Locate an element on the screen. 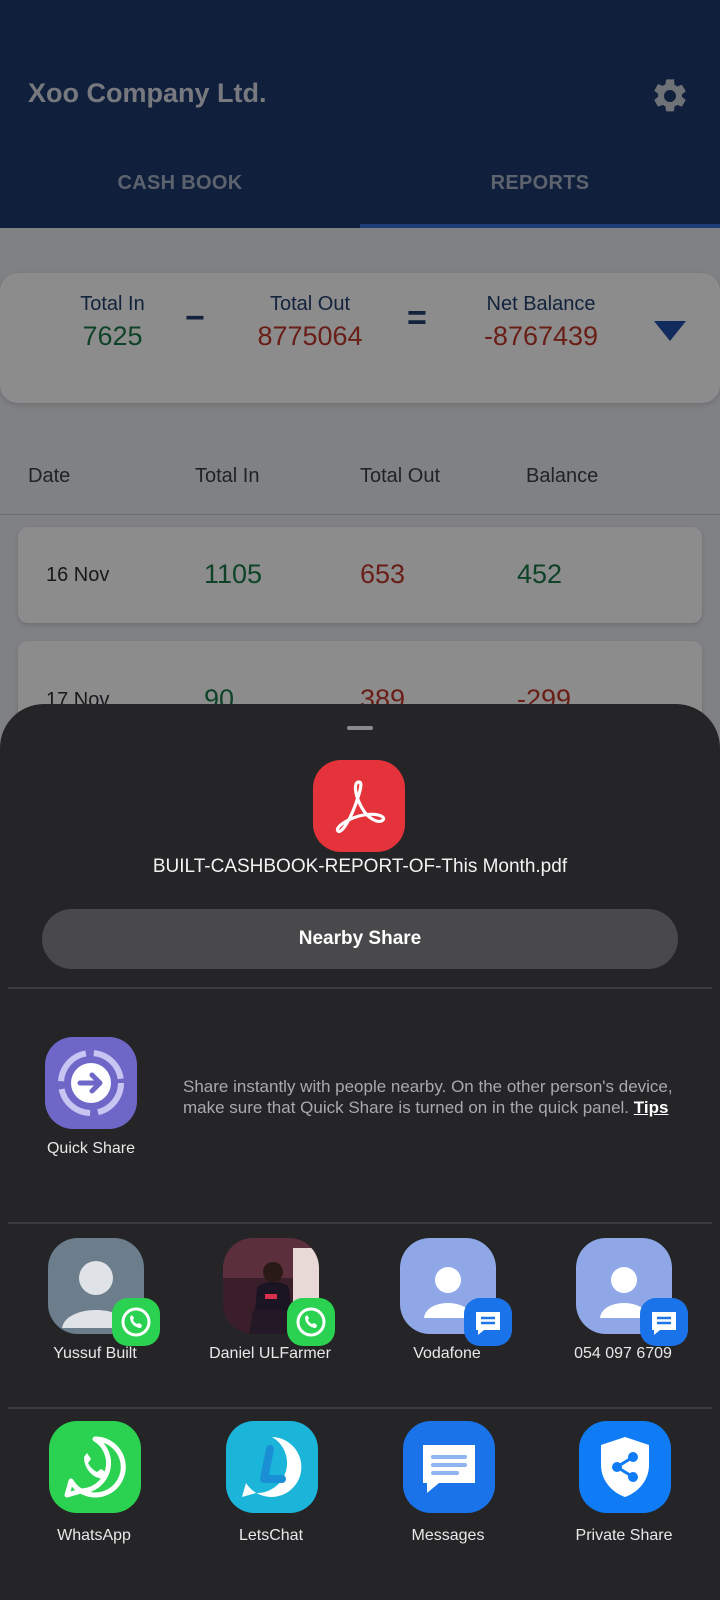 This screenshot has width=720, height=1600. pdf-icon is located at coordinates (359, 806).